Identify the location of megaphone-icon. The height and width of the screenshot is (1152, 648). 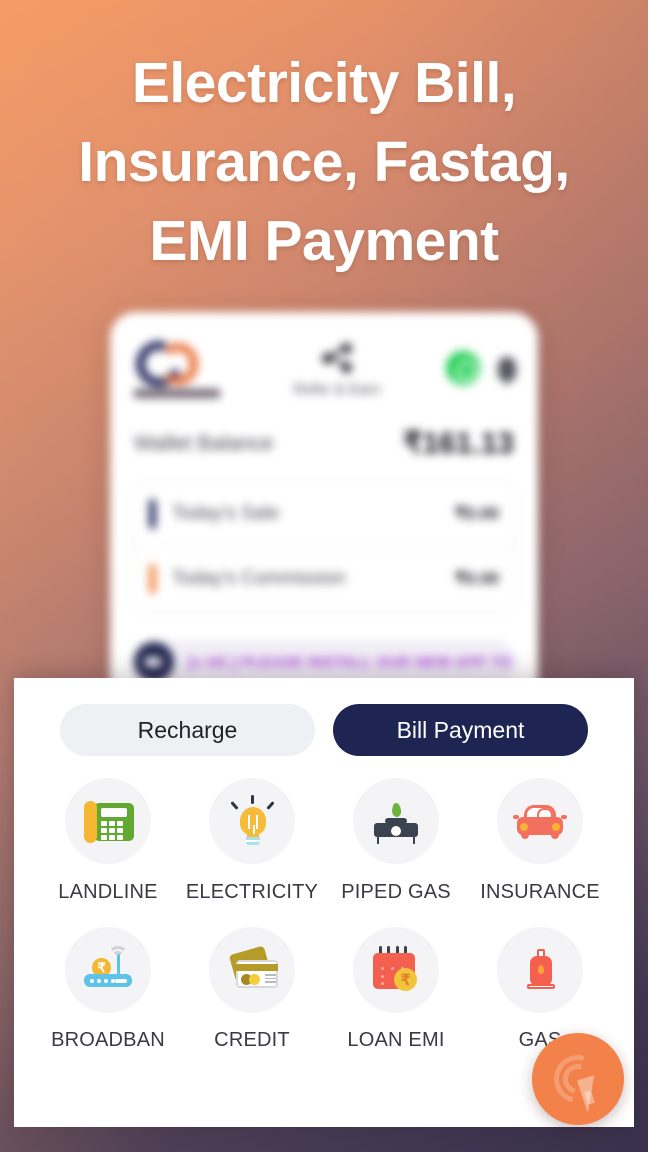
(154, 662).